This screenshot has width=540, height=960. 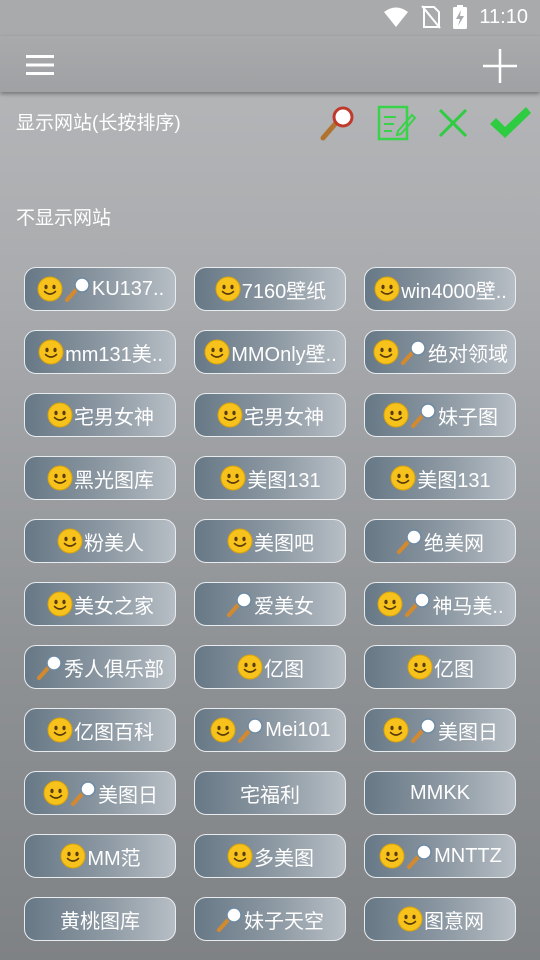 I want to click on plus-icon, so click(x=500, y=66).